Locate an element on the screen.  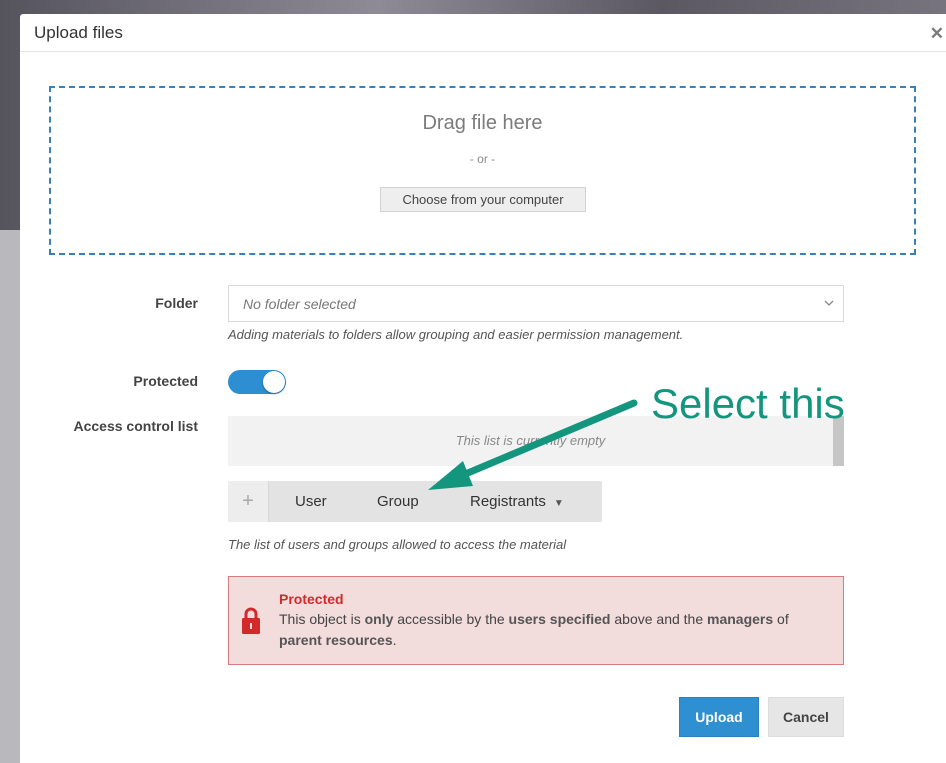
annotation-text: Select this is located at coordinates (748, 403).